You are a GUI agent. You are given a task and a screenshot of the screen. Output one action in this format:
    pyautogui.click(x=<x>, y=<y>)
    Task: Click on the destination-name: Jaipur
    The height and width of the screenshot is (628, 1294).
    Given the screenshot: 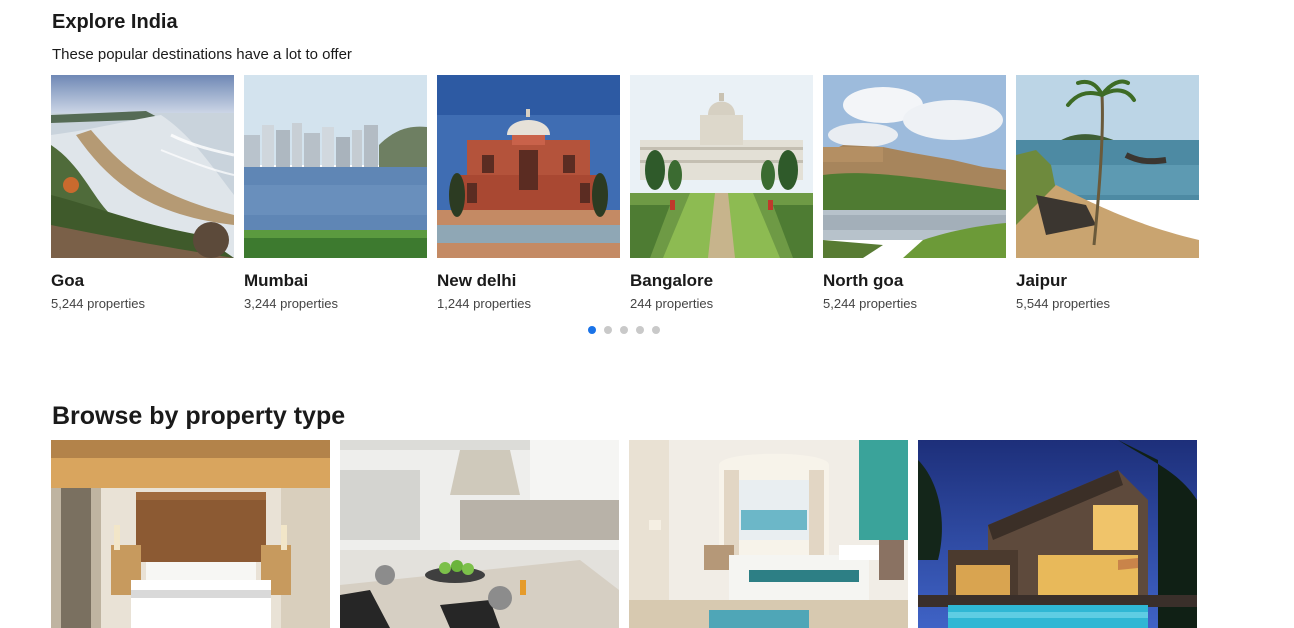 What is the action you would take?
    pyautogui.click(x=1042, y=280)
    